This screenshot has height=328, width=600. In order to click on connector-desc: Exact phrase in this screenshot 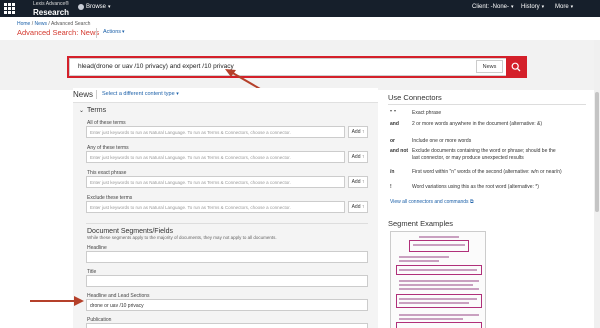, I will do `click(427, 113)`.